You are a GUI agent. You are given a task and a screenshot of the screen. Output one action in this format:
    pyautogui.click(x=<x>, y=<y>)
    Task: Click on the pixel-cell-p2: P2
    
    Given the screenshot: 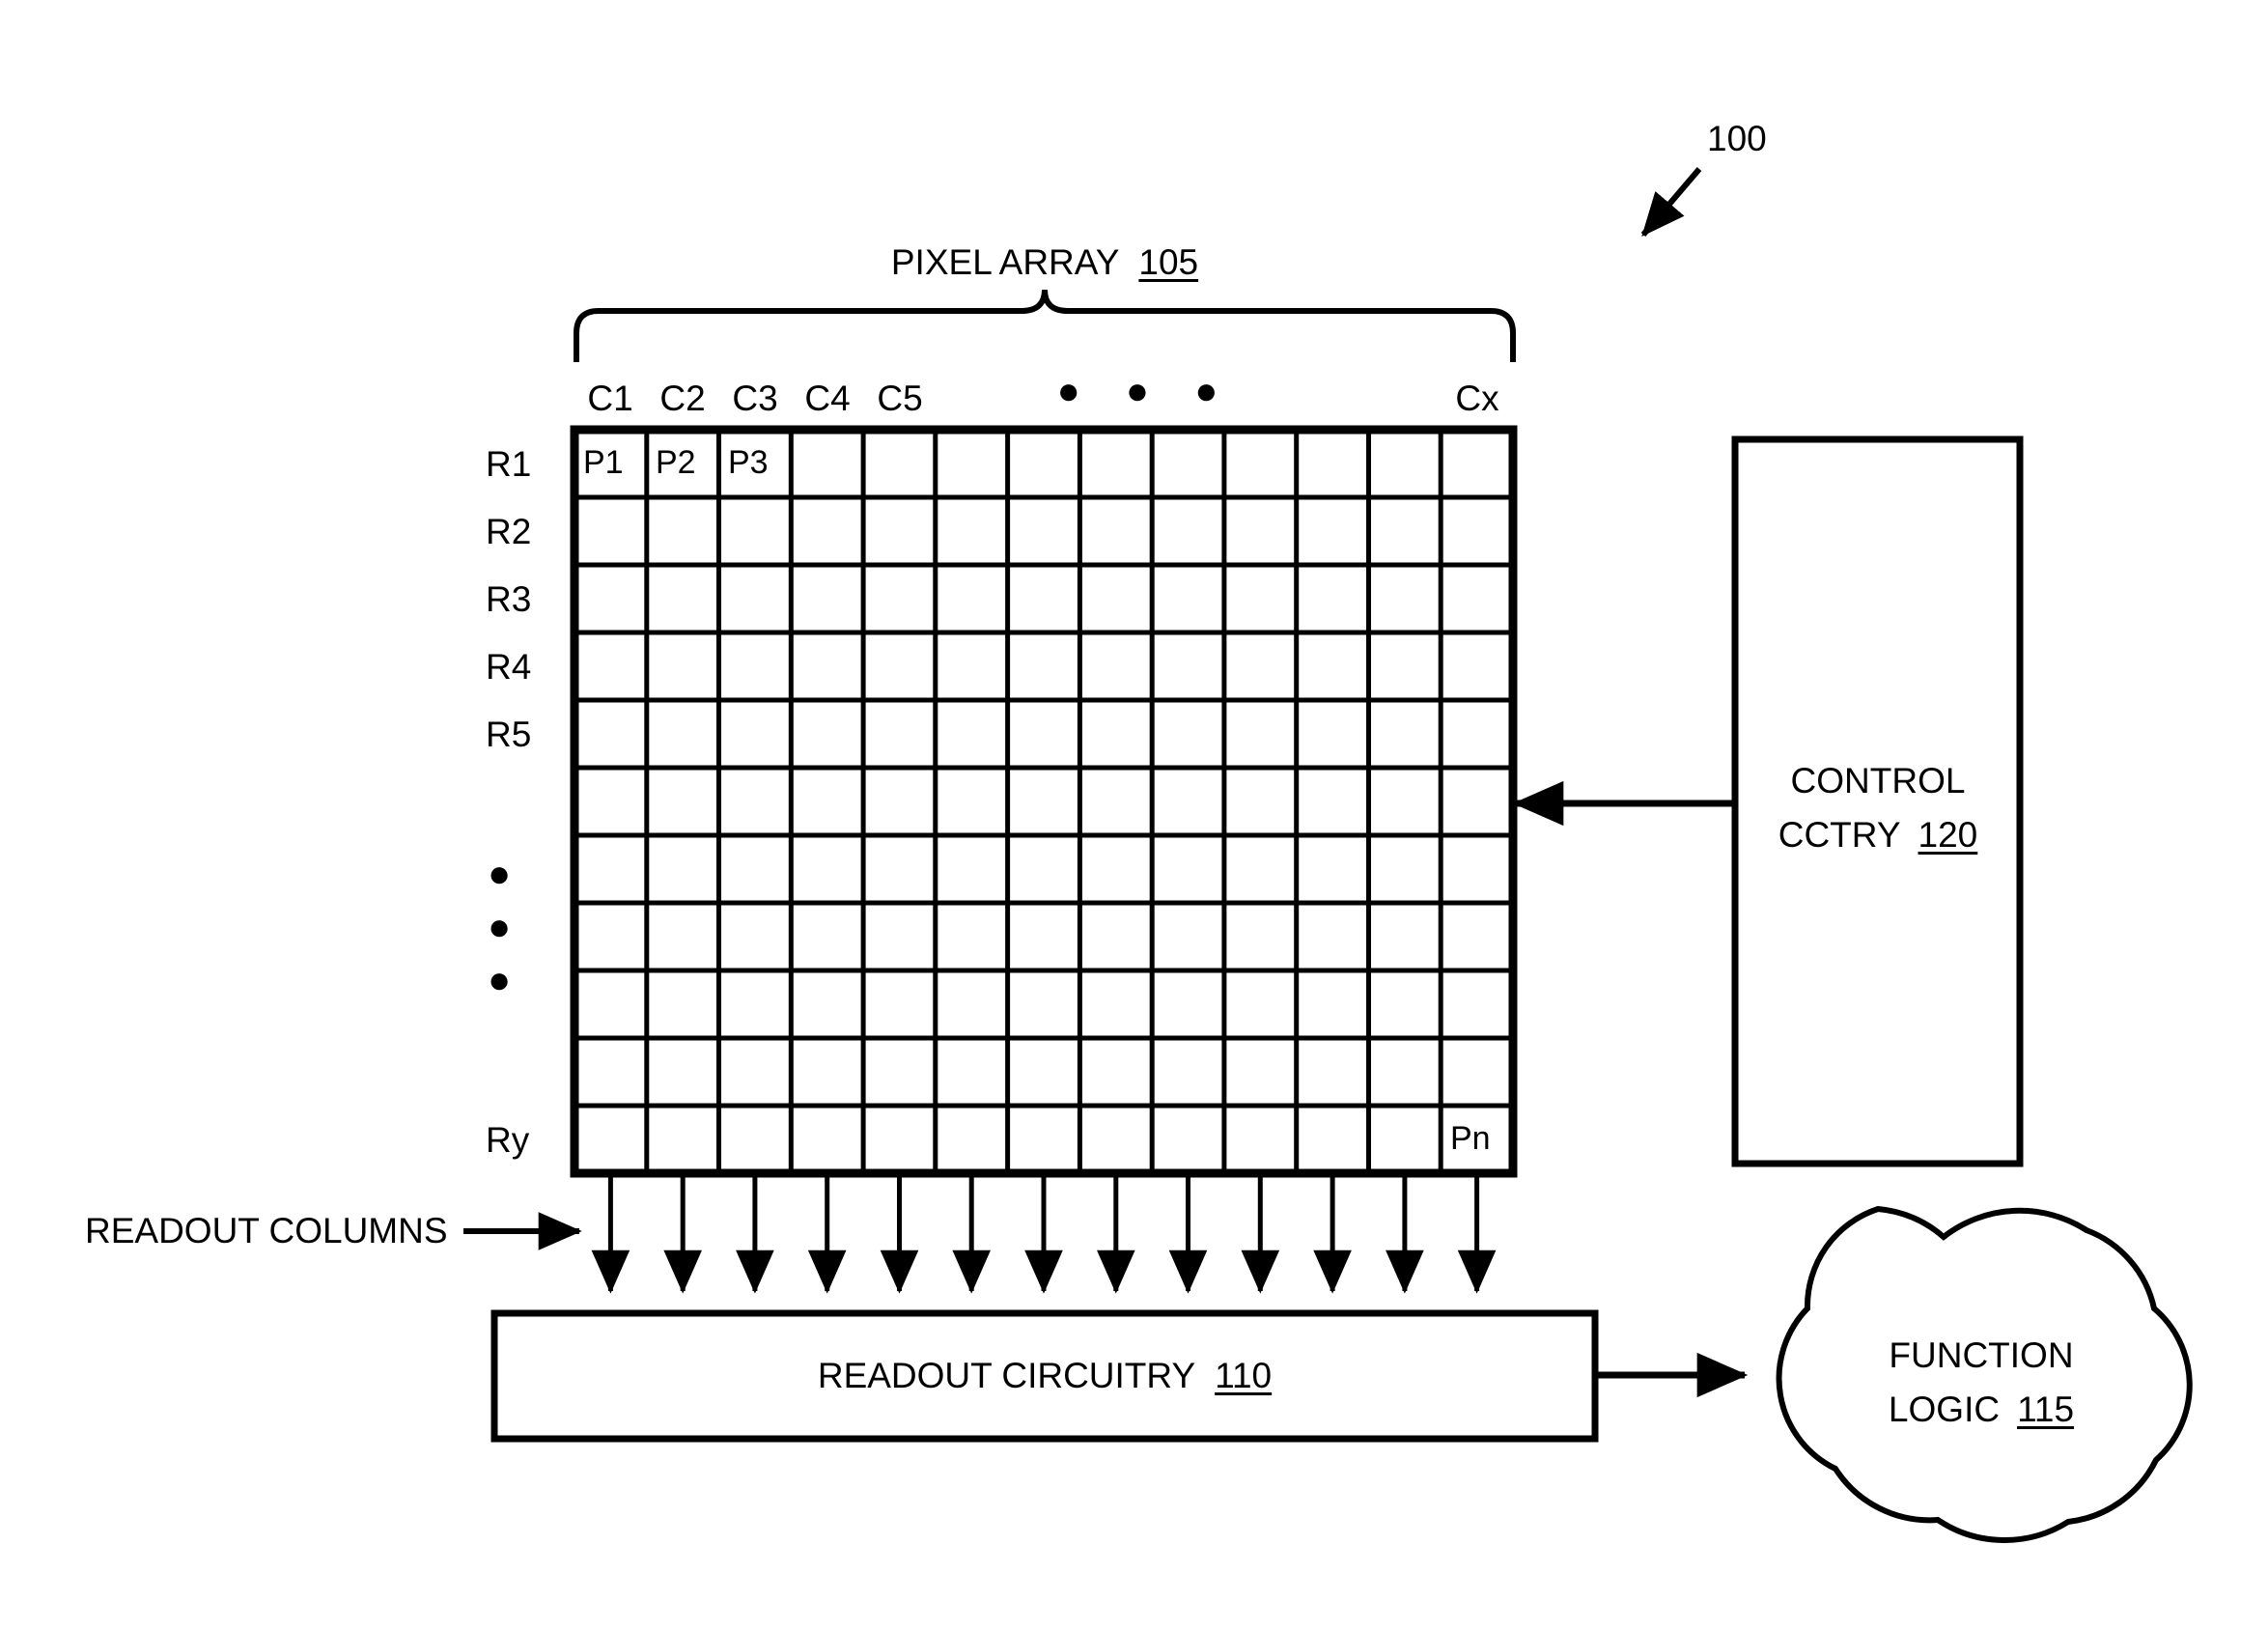 What is the action you would take?
    pyautogui.click(x=676, y=462)
    